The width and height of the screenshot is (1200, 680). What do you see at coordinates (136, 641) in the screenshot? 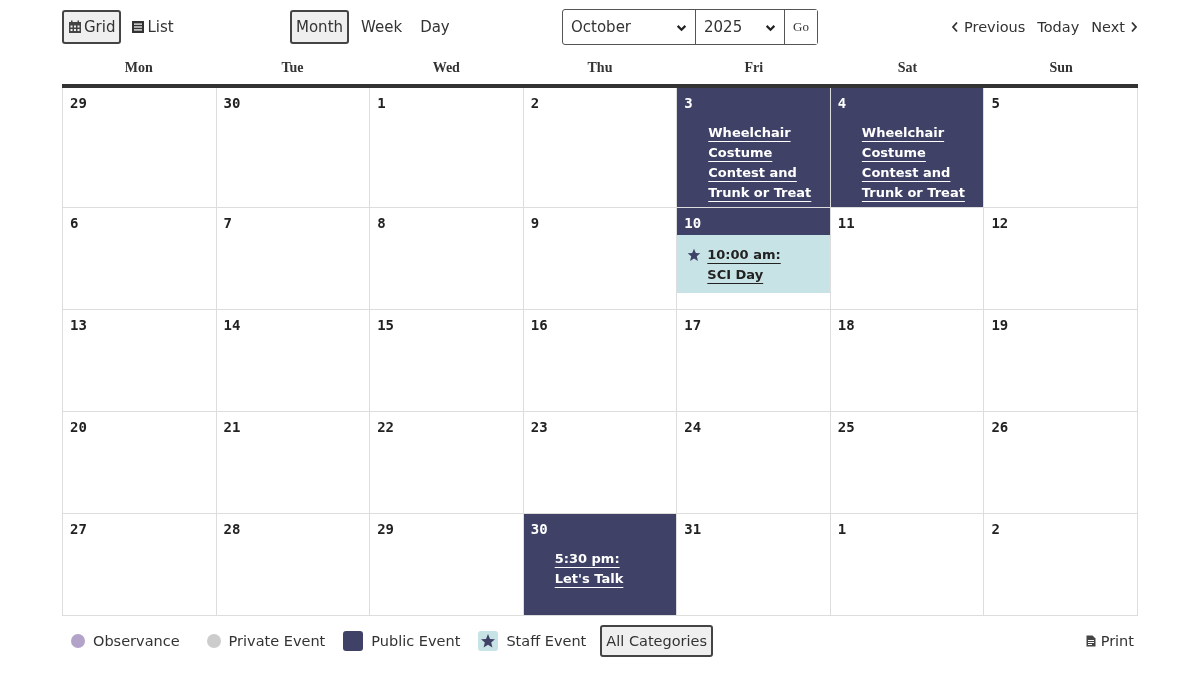
I see `legend-label: Observance` at bounding box center [136, 641].